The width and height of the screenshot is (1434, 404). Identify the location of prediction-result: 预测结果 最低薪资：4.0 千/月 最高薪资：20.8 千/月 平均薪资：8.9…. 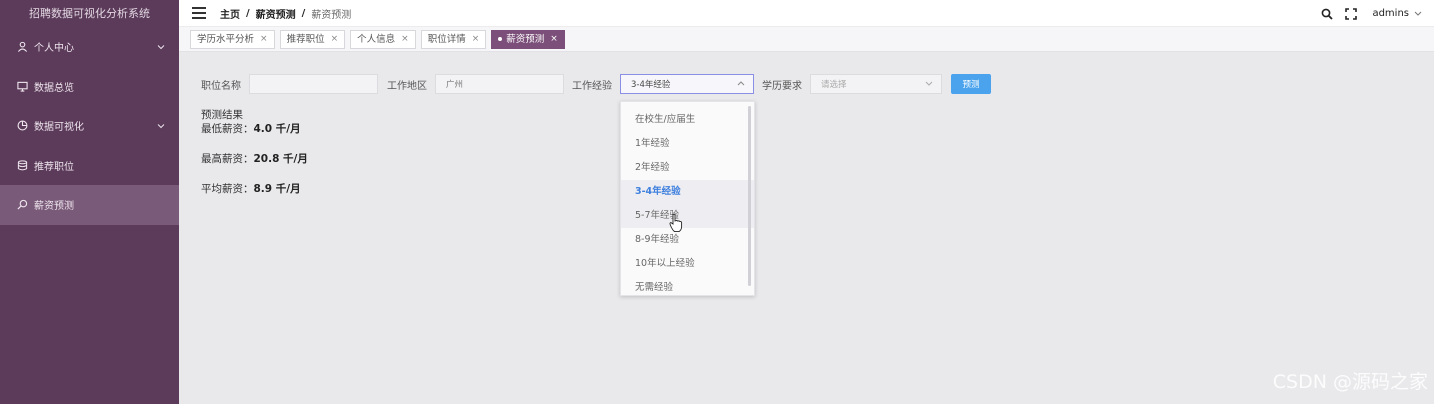
(254, 152).